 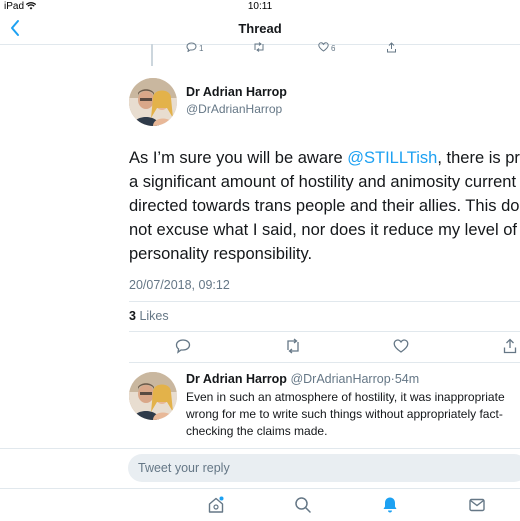 I want to click on envelope-icon, so click(x=477, y=507).